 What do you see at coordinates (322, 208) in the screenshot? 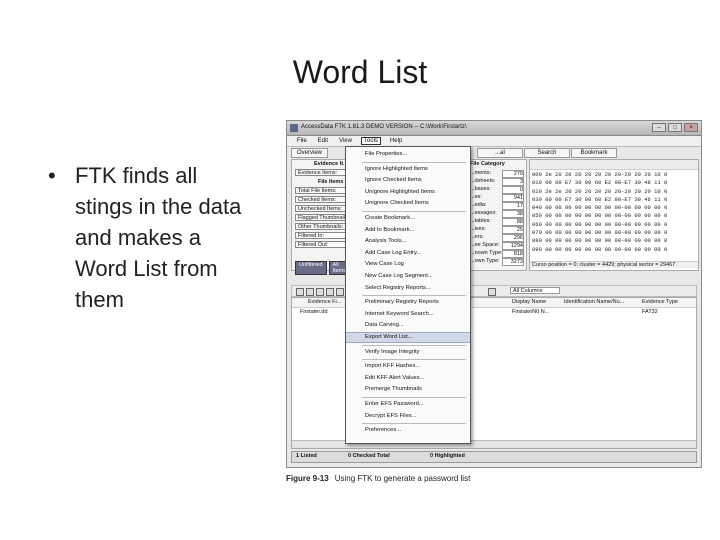
I see `unchecked-items-button: Unchecked Items:` at bounding box center [322, 208].